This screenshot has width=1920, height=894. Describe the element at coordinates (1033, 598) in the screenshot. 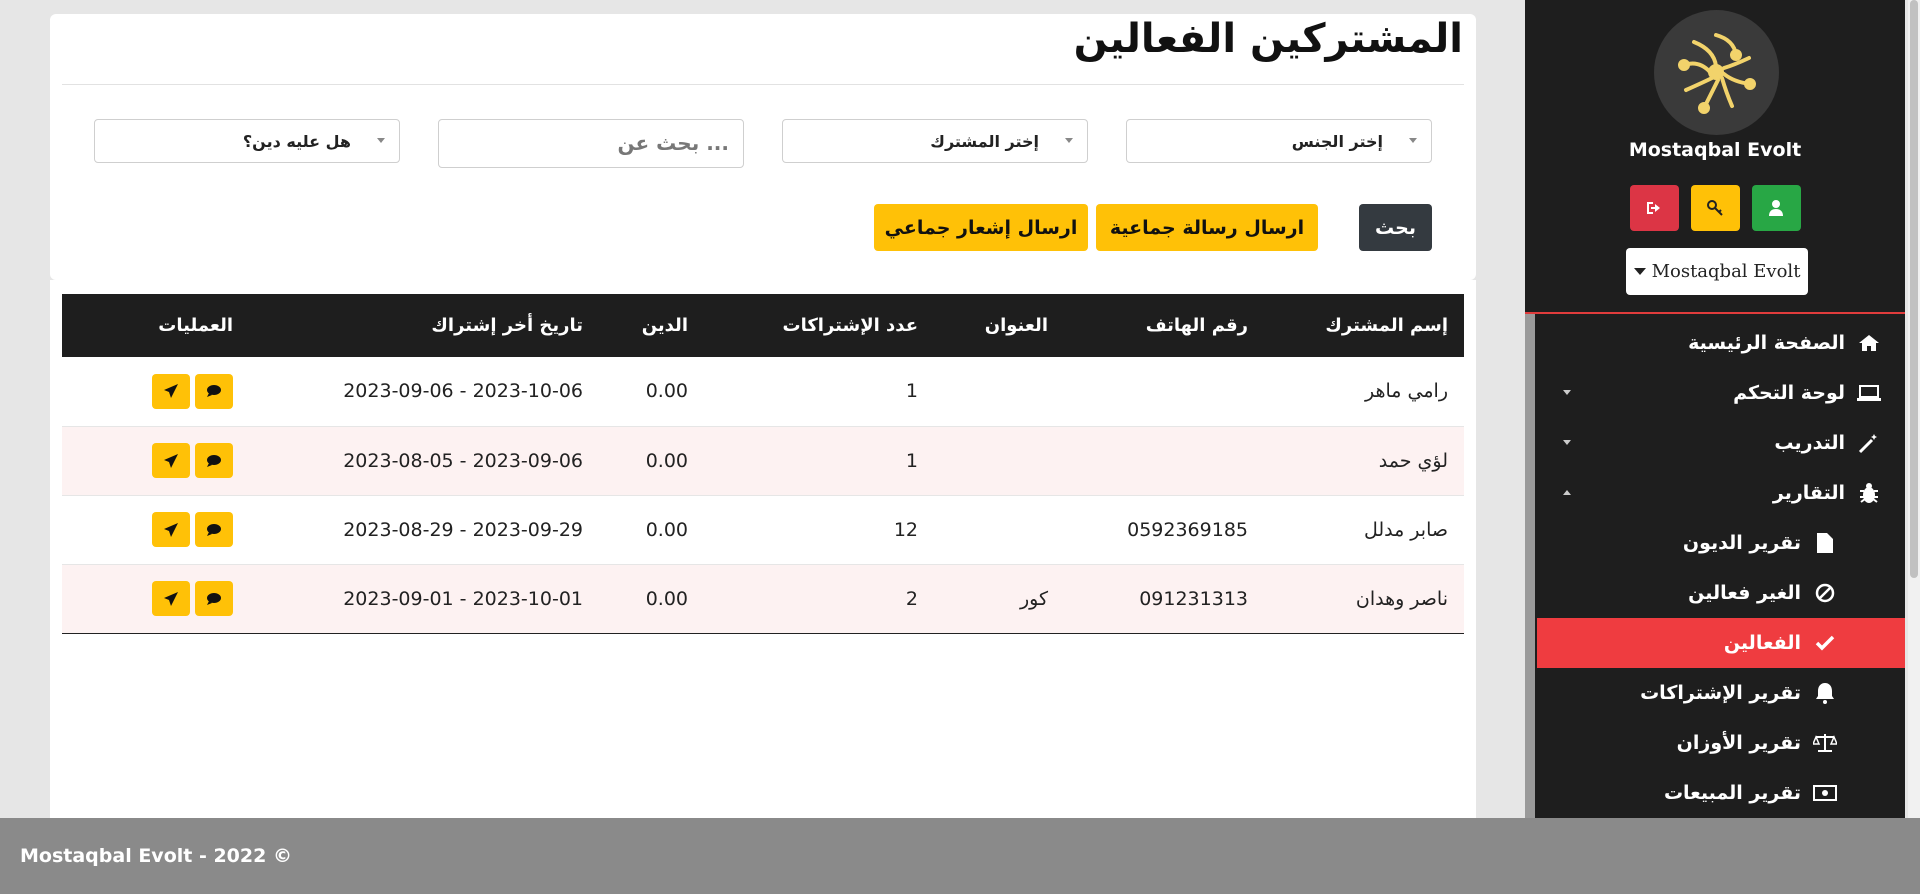

I see `cell-address: كور` at that location.